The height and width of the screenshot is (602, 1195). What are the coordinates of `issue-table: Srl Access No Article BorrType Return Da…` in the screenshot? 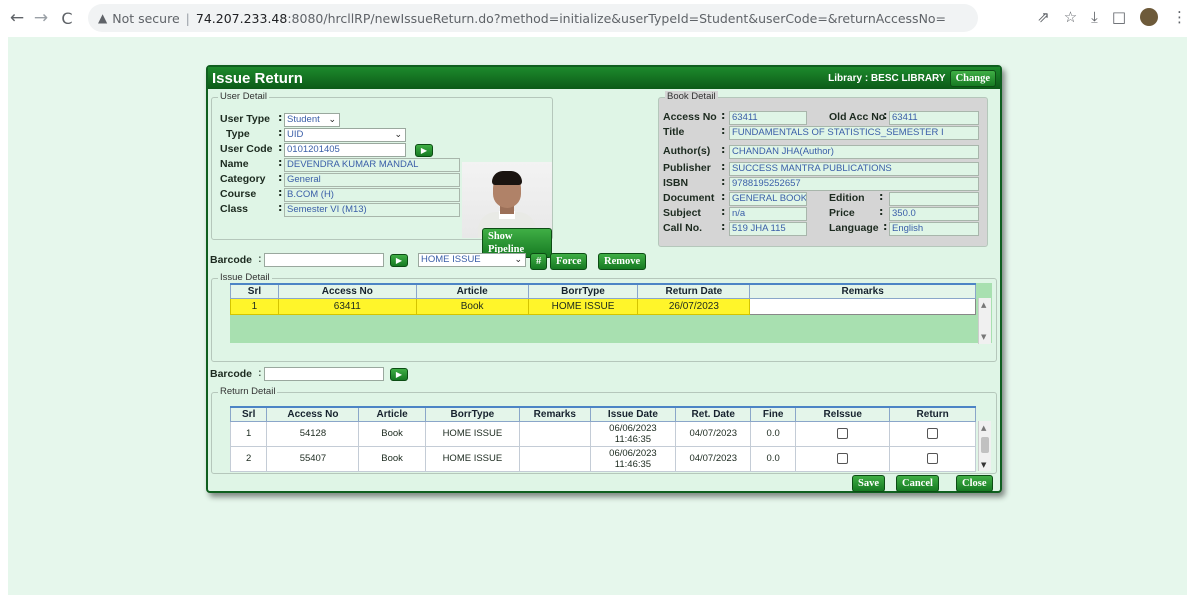 It's located at (603, 299).